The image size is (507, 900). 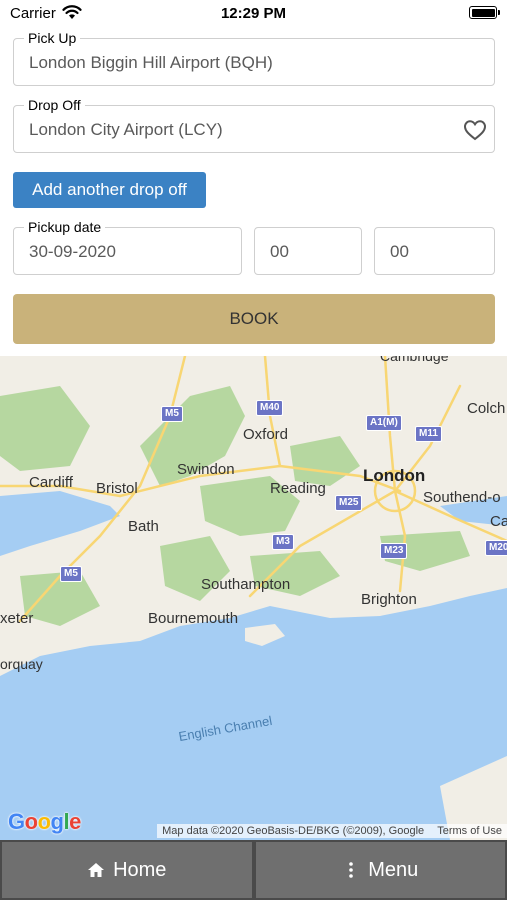 What do you see at coordinates (254, 125) in the screenshot?
I see `dropoff-field: Drop Off London City Airport (LCY)` at bounding box center [254, 125].